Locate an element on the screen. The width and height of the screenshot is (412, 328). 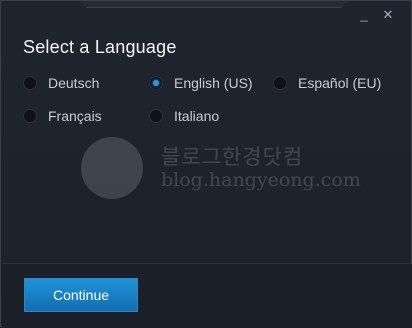
language-option-francais: Français is located at coordinates (62, 116).